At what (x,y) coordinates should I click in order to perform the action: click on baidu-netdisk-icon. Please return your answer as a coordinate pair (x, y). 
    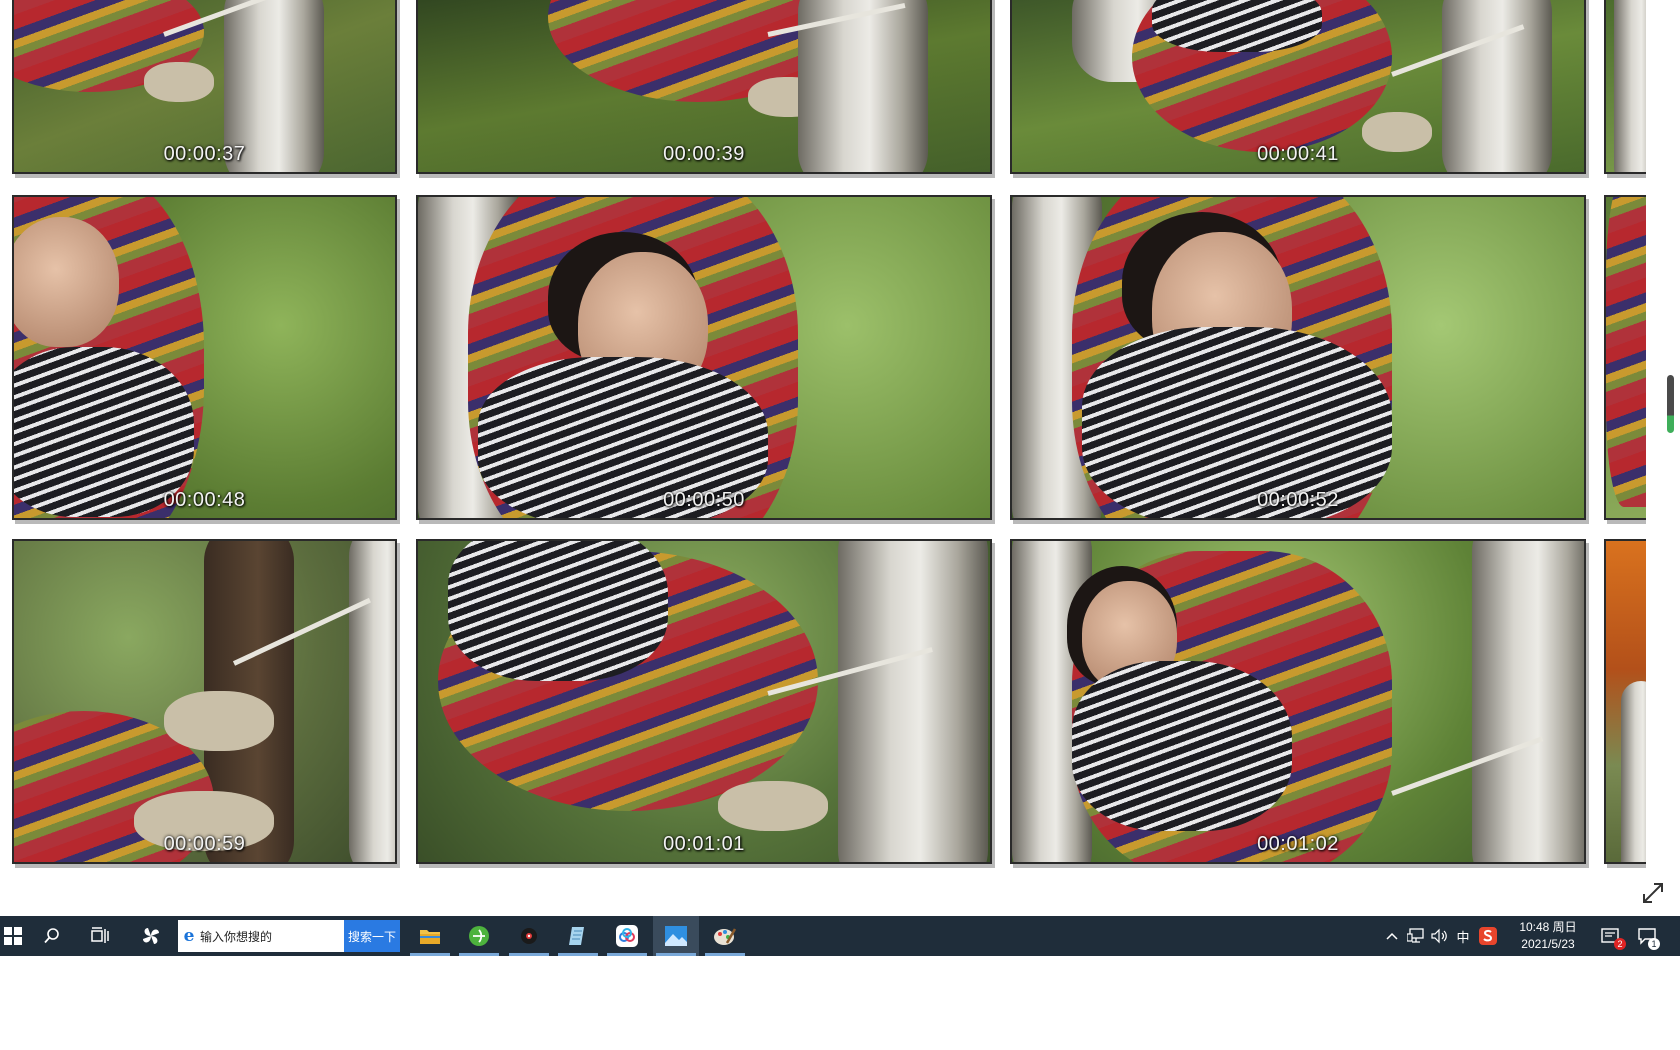
    Looking at the image, I should click on (627, 936).